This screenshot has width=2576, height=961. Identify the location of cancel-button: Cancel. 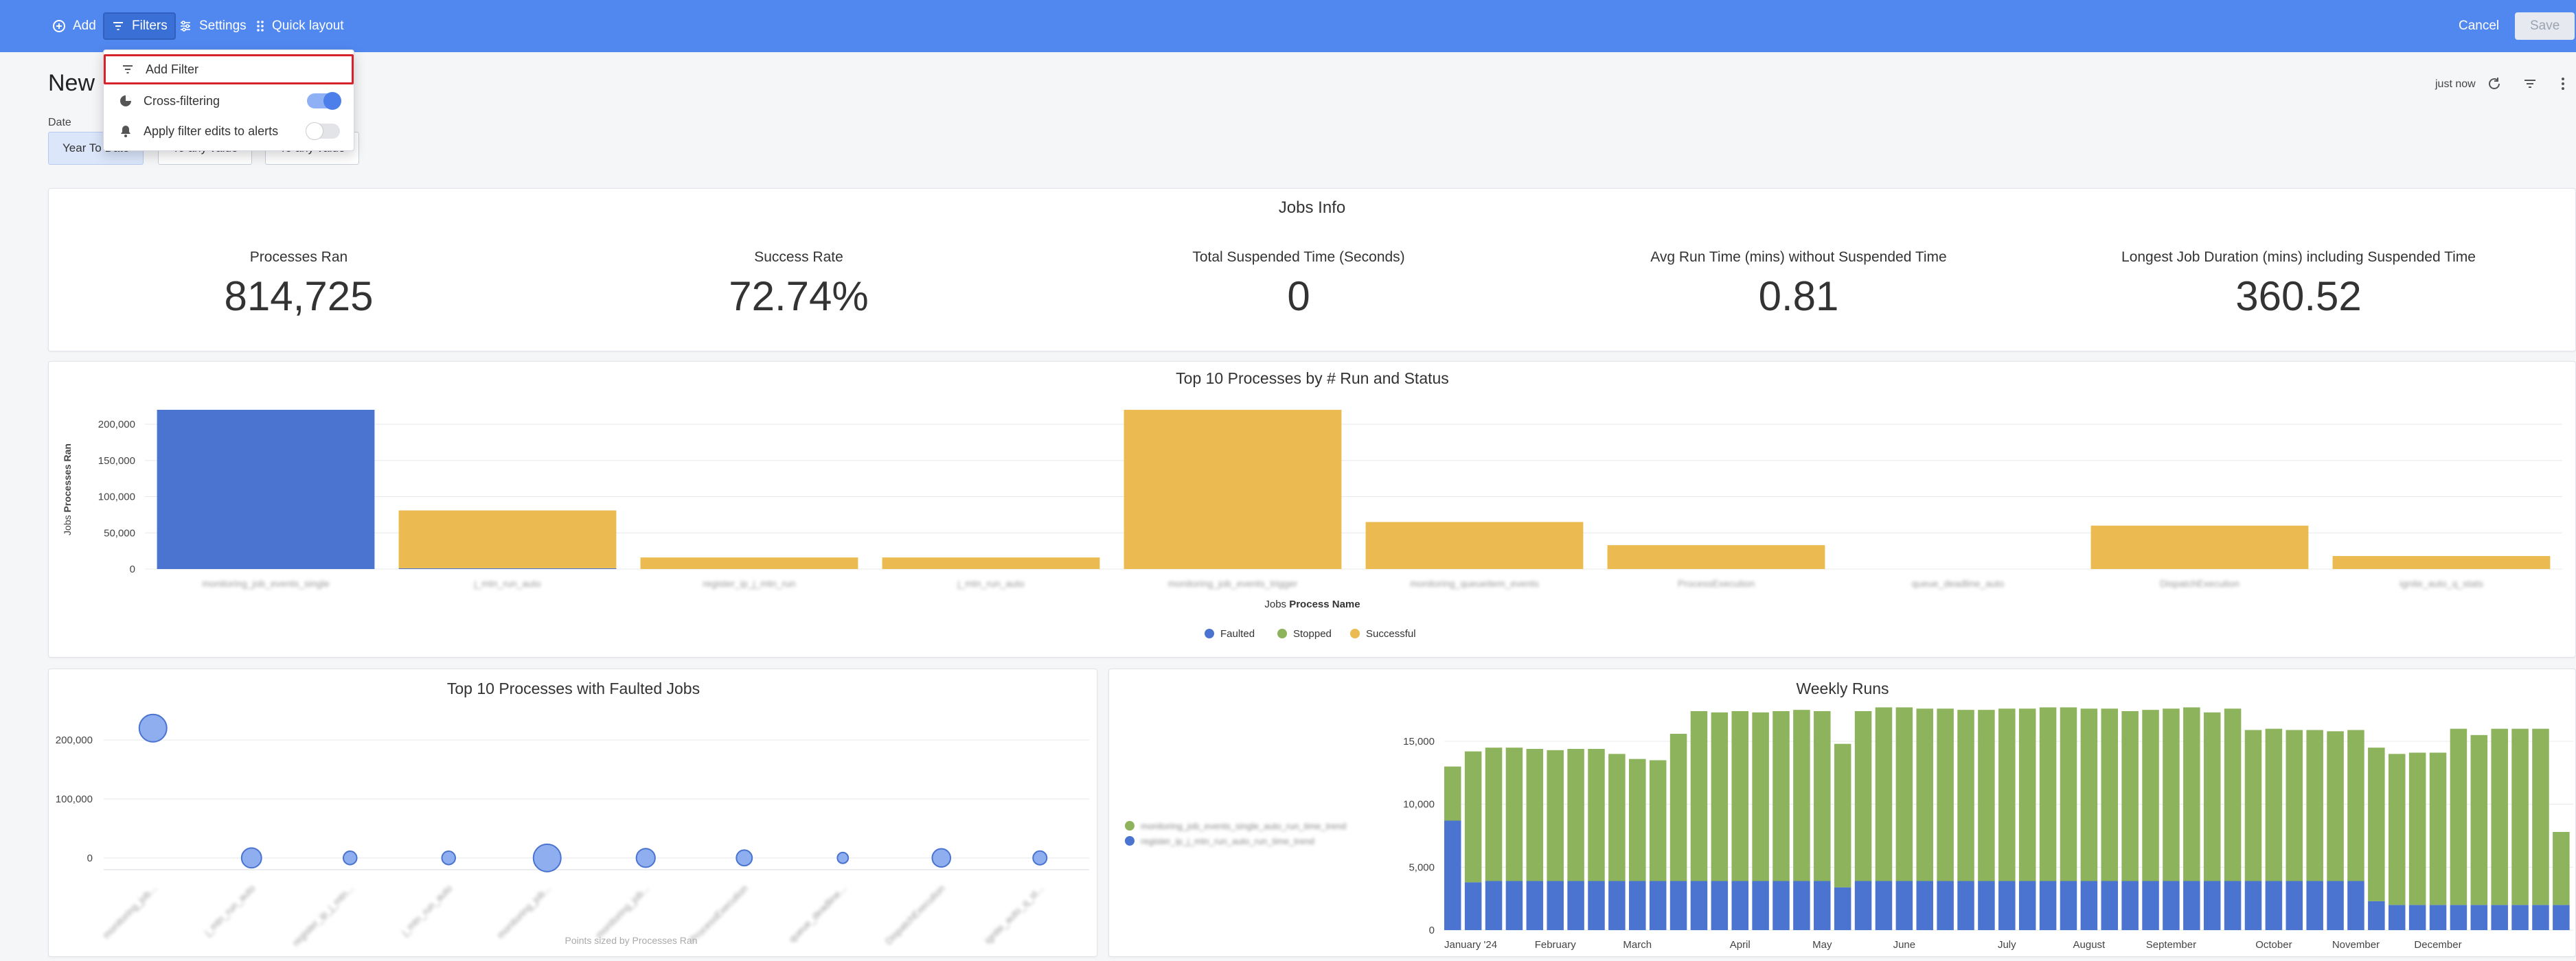
(2479, 26).